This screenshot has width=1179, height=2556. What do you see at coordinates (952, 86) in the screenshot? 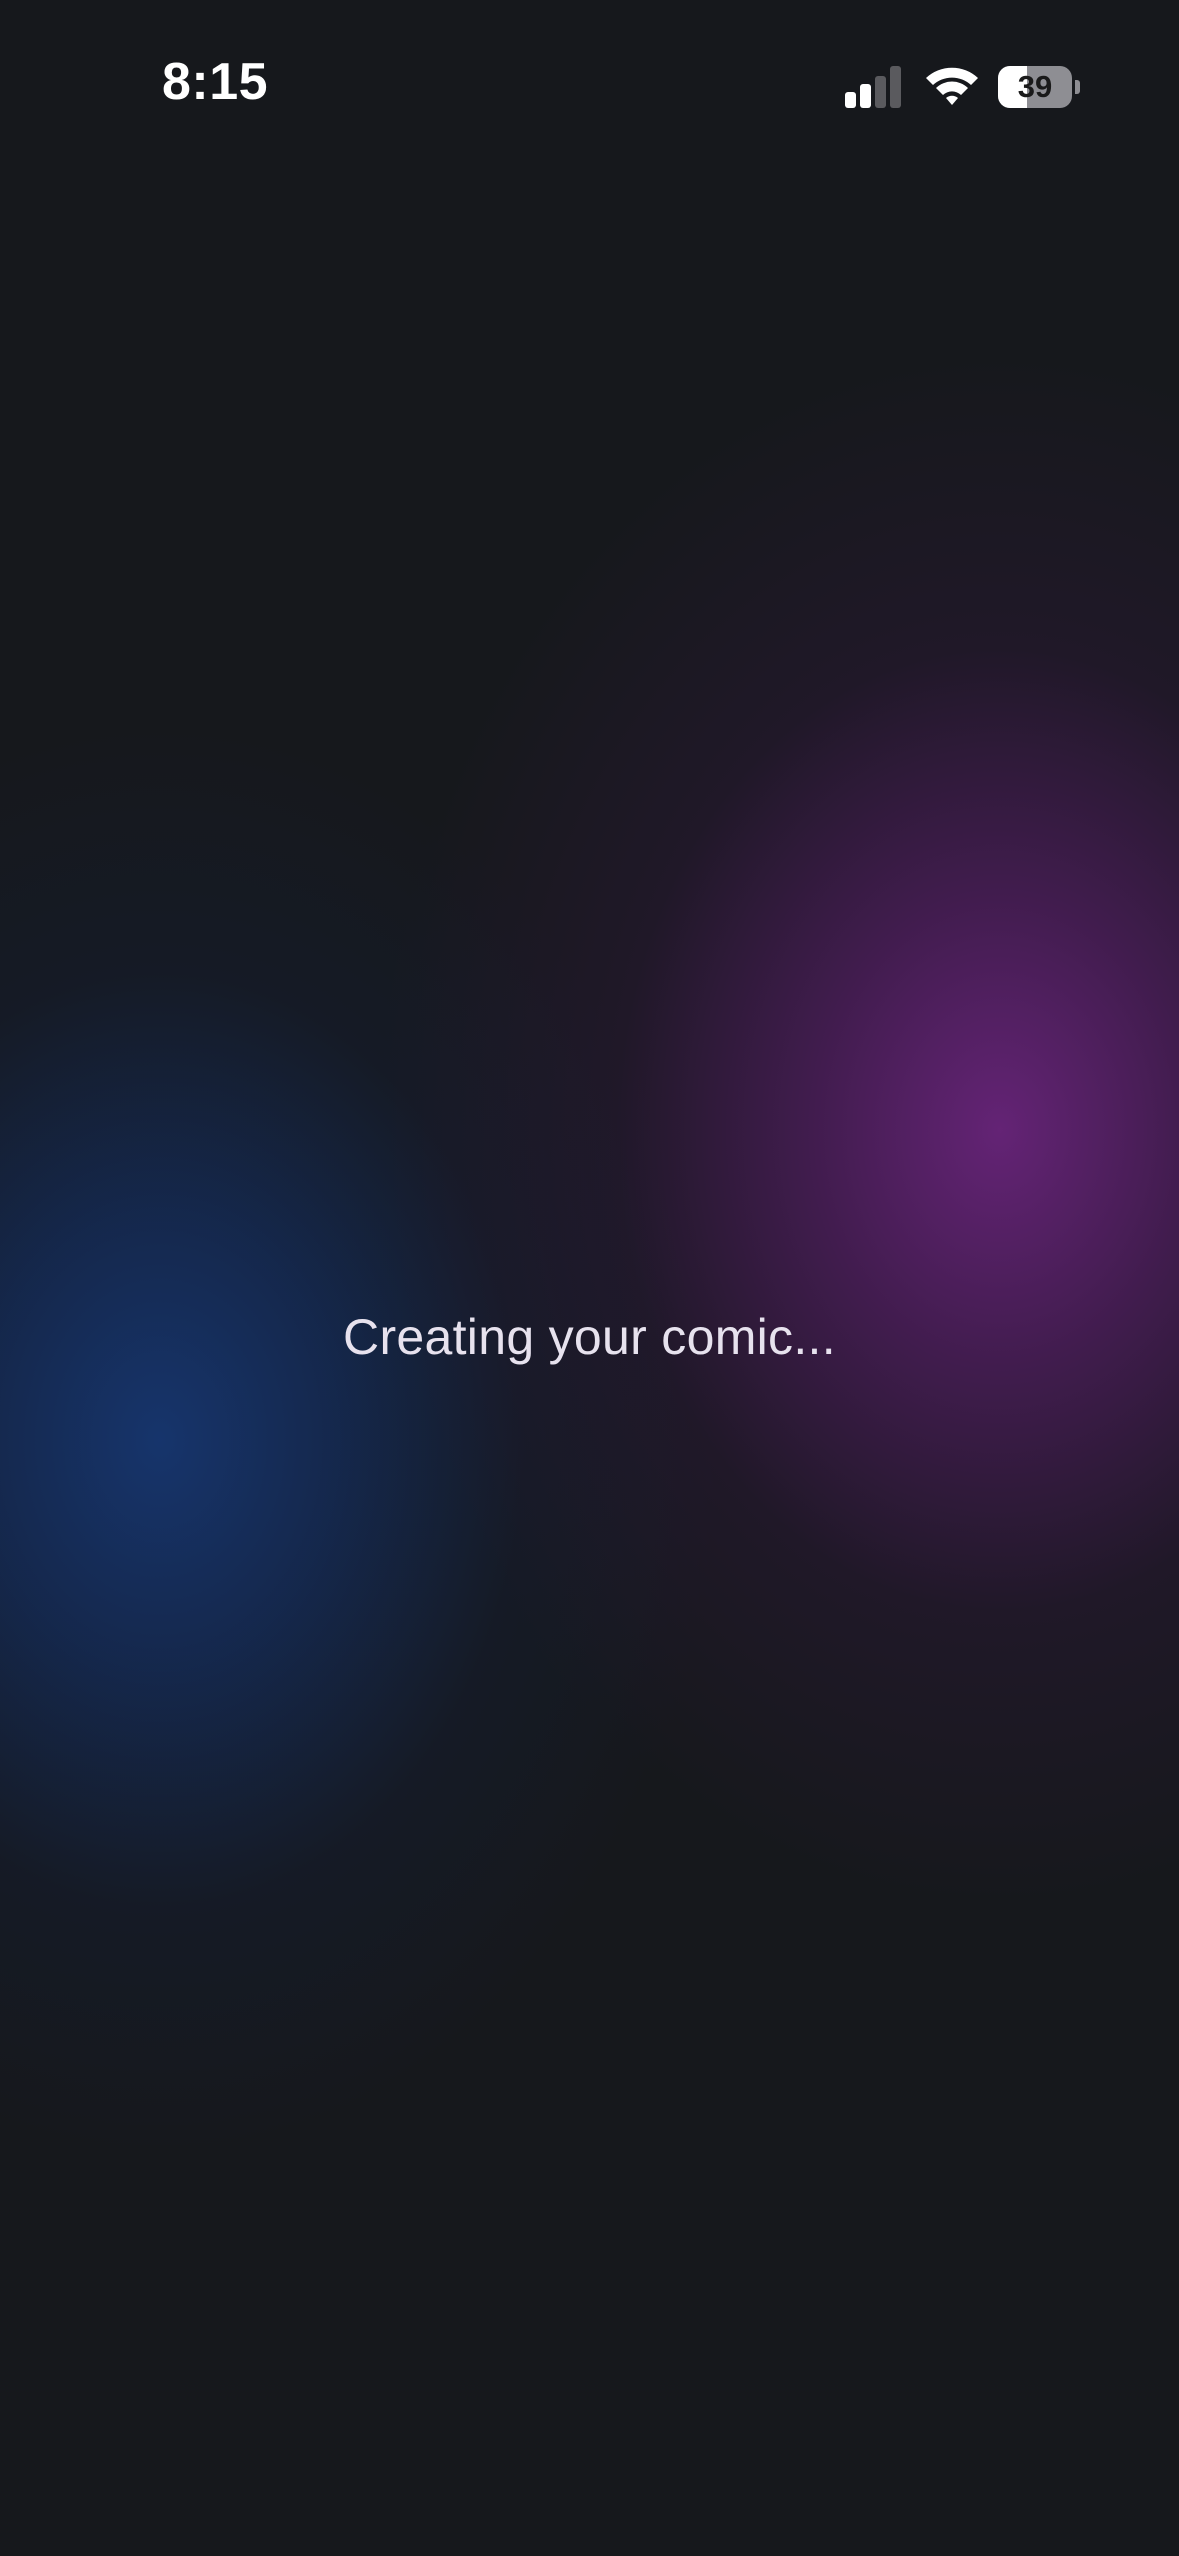
I see `wifi-icon` at bounding box center [952, 86].